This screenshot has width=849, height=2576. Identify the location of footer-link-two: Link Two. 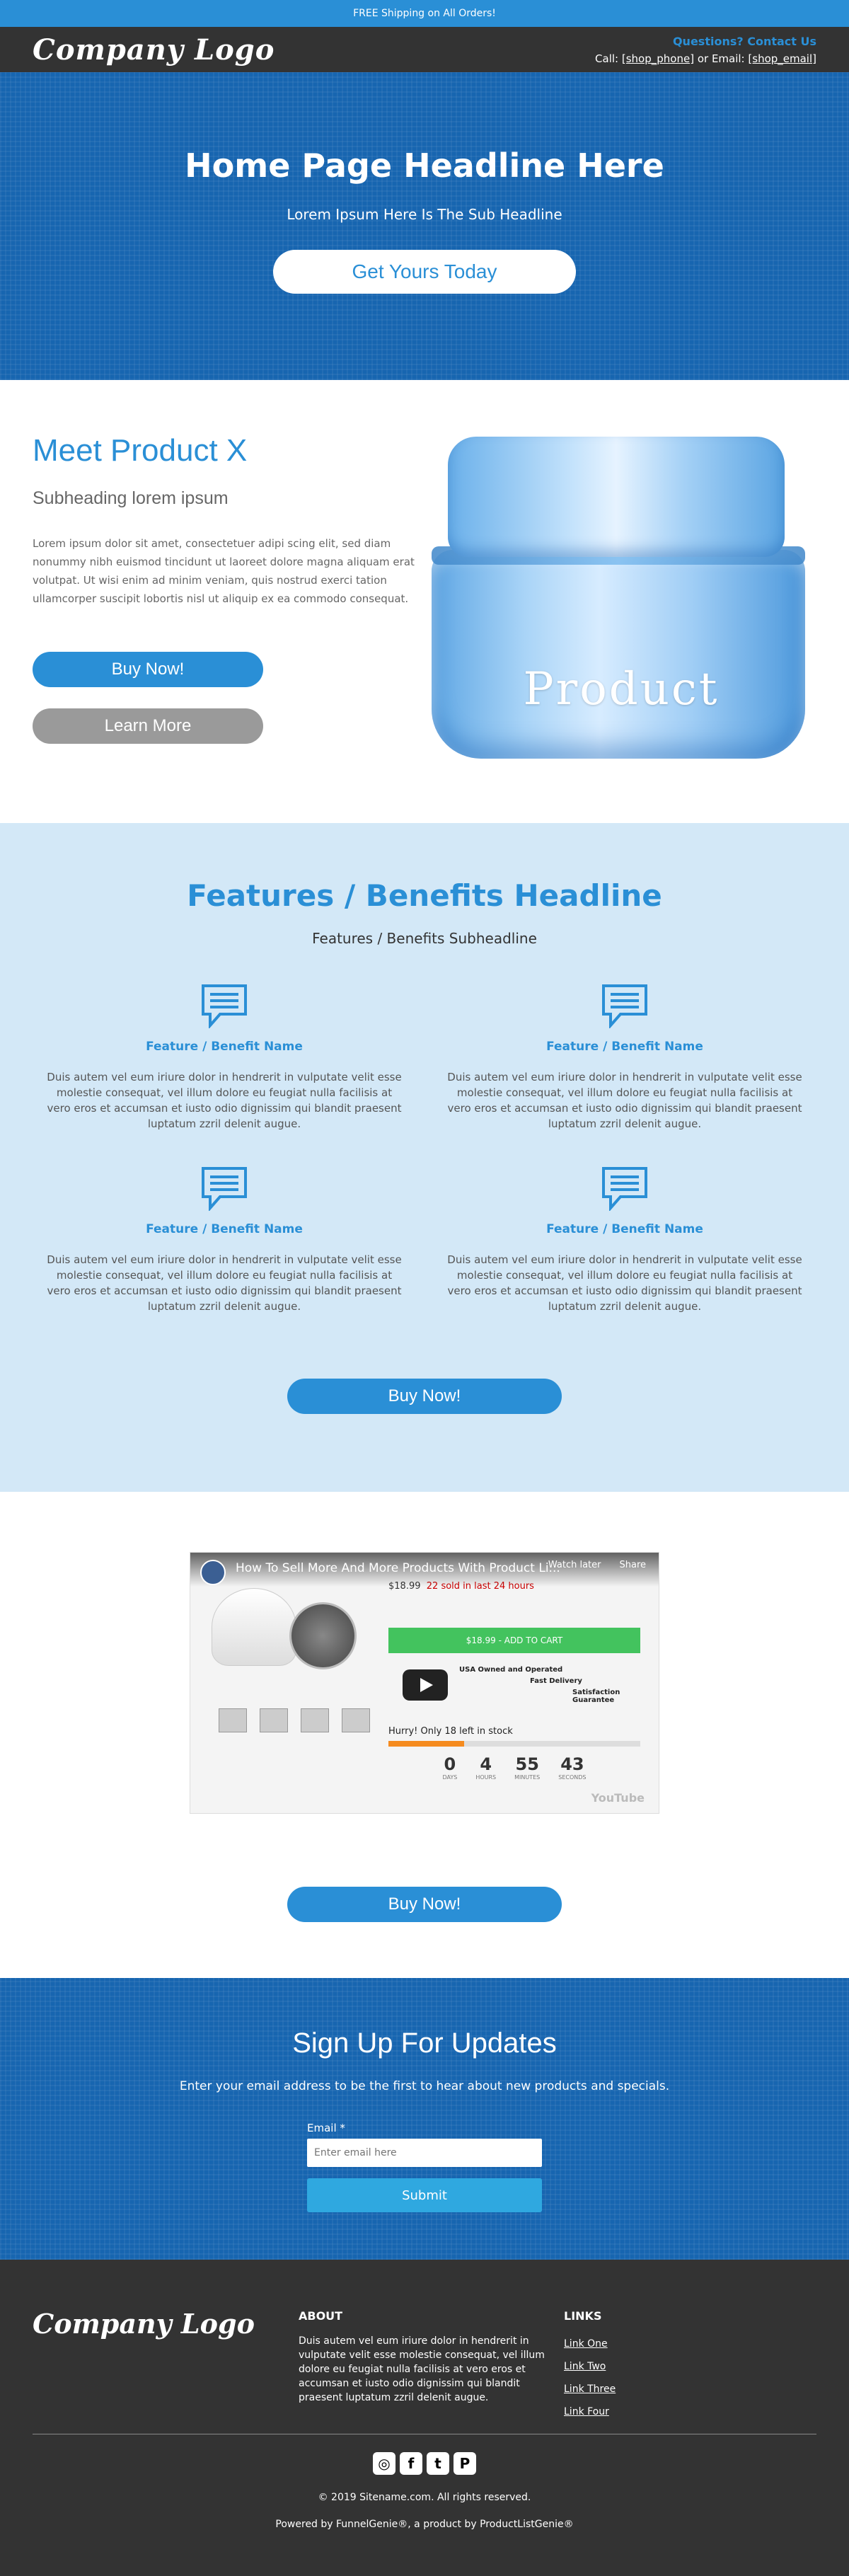
(590, 2367).